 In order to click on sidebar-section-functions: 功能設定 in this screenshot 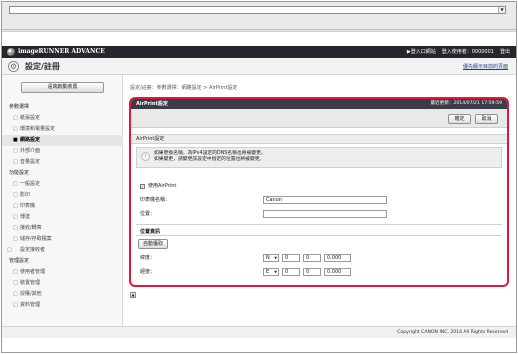, I will do `click(62, 173)`.